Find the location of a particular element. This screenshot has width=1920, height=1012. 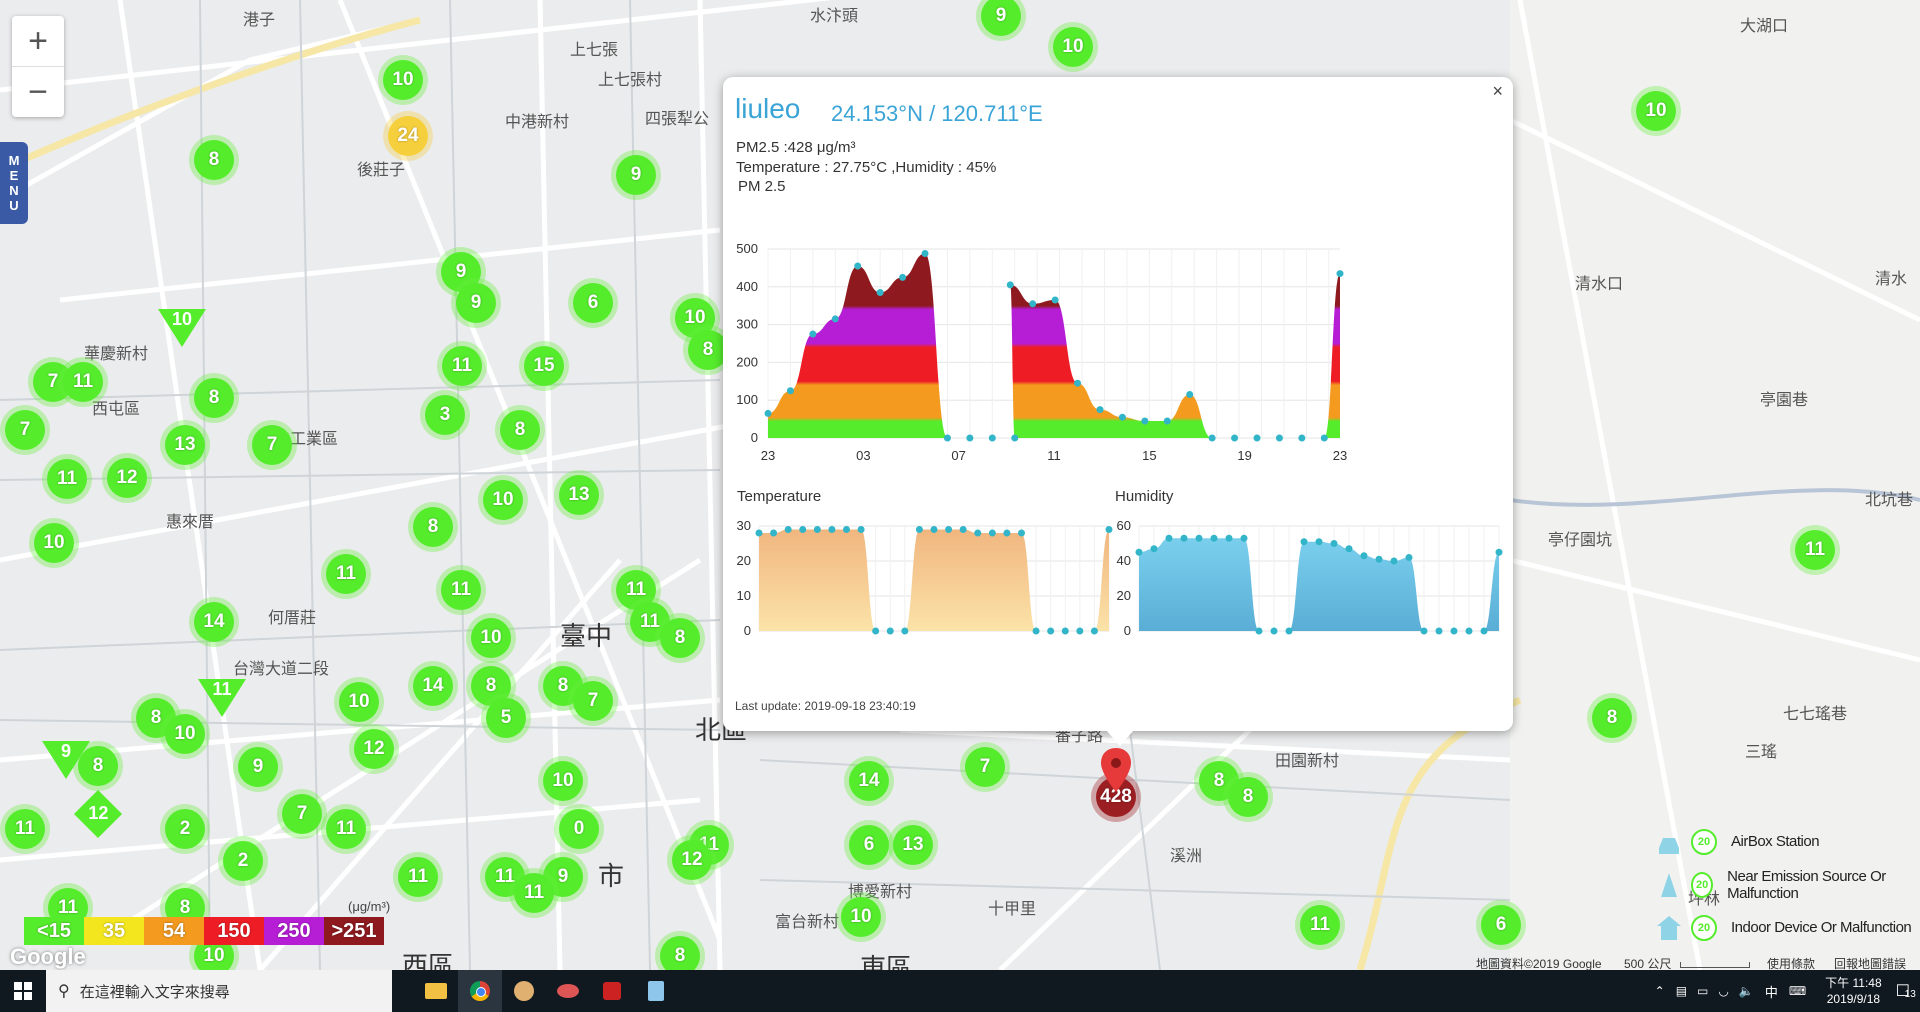

selected-location-pin is located at coordinates (1116, 770).